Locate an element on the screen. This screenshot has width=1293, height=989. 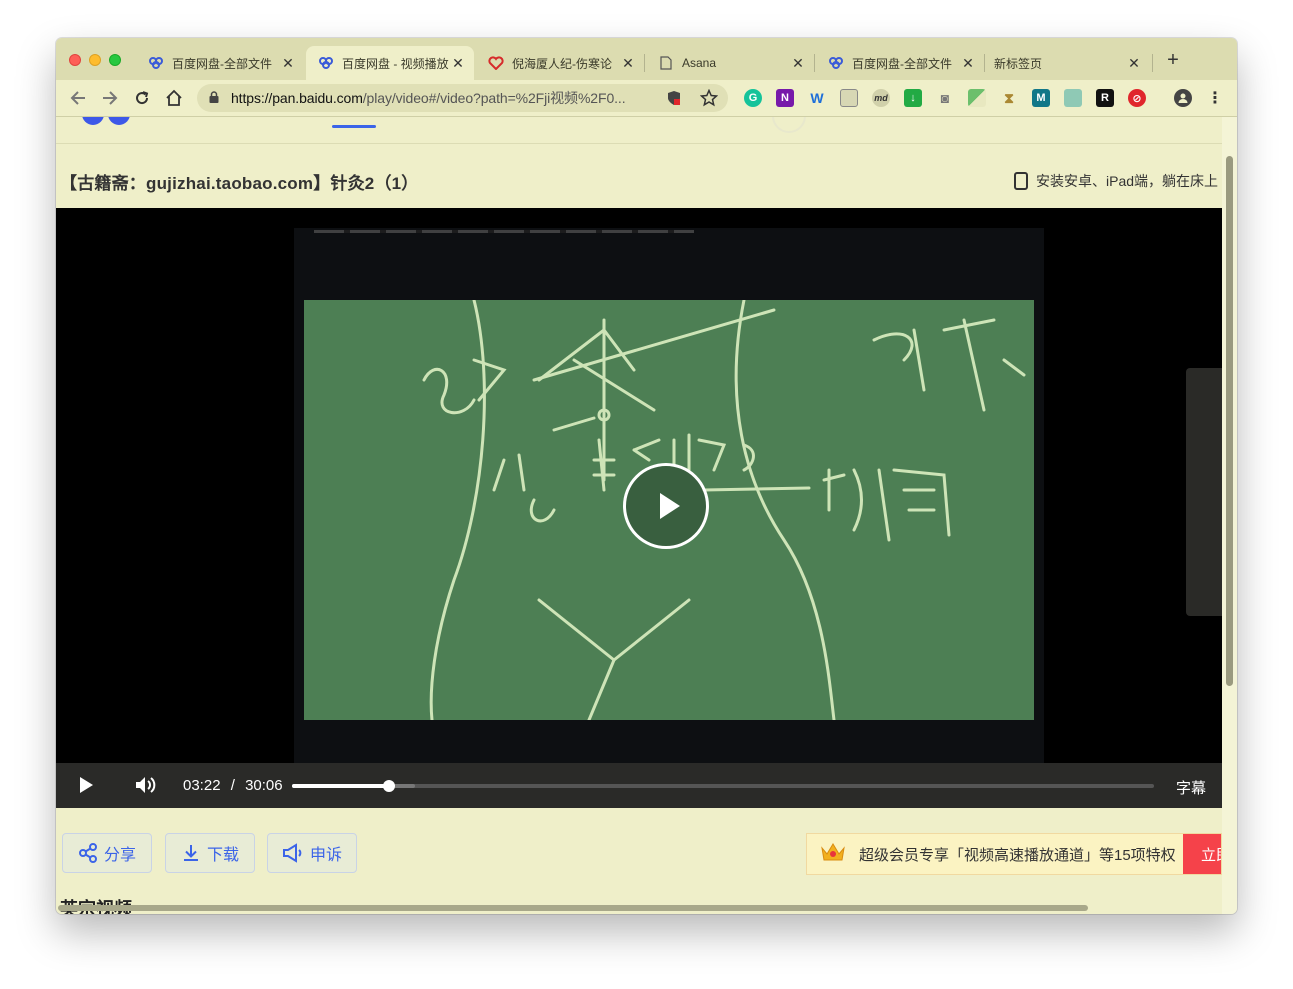
tab-new-tab: 新标签页 ✕ is located at coordinates (1066, 63).